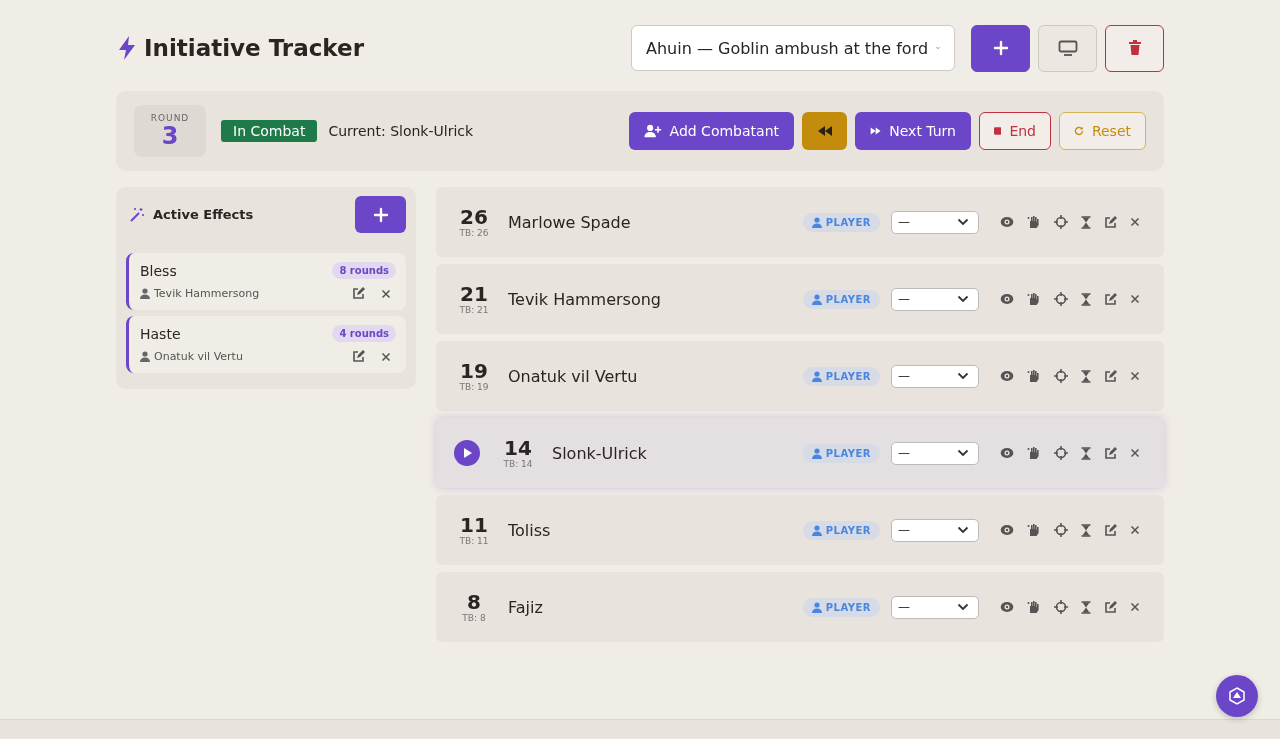  Describe the element at coordinates (364, 333) in the screenshot. I see `duration-badge: 4 rounds` at that location.